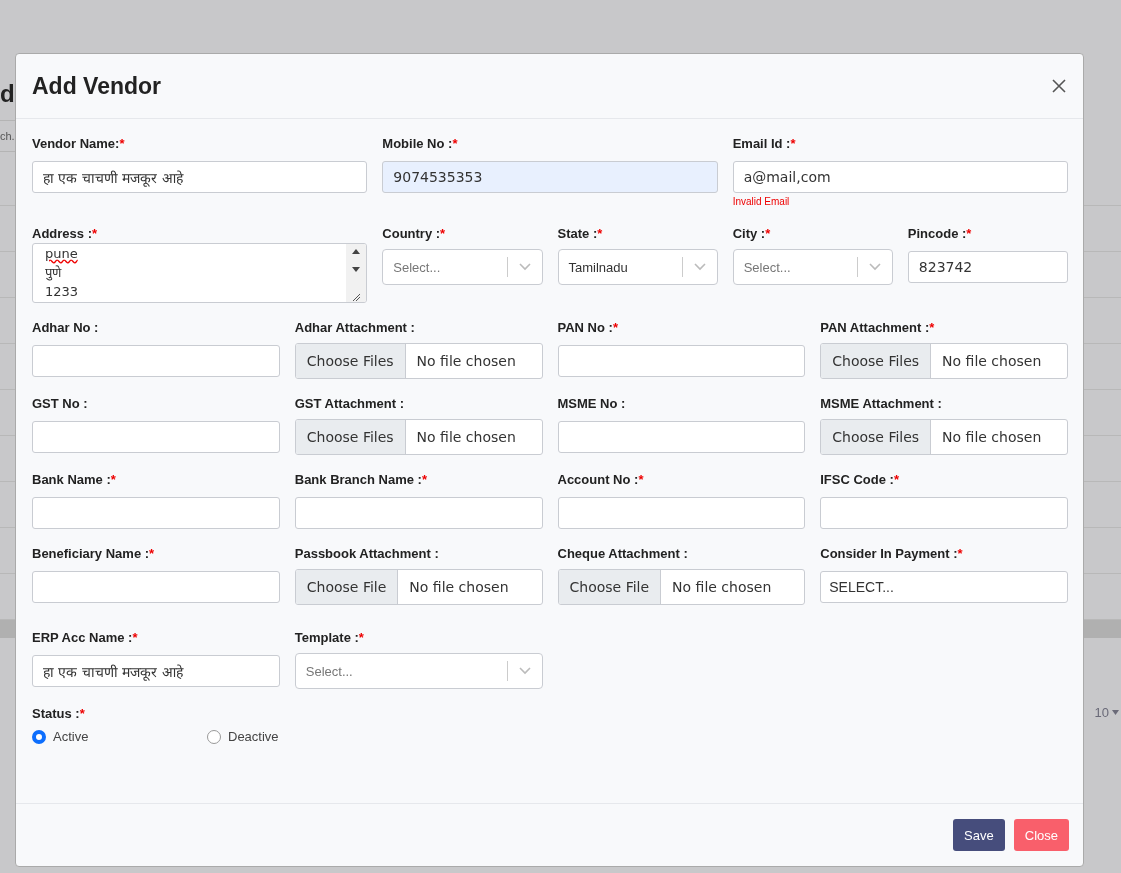  I want to click on dialog-title: Add Vendor, so click(97, 86).